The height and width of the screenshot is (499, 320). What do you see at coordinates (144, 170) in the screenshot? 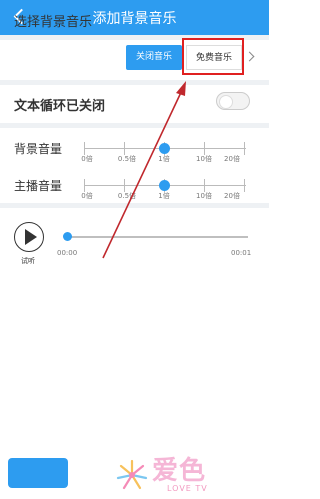
I see `annotation-arrow` at bounding box center [144, 170].